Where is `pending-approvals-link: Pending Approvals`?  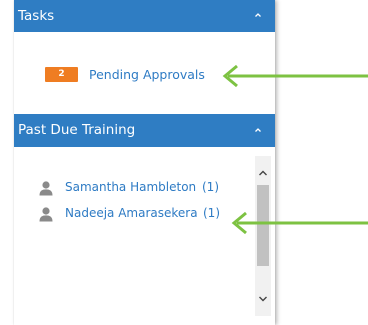
pending-approvals-link: Pending Approvals is located at coordinates (147, 74).